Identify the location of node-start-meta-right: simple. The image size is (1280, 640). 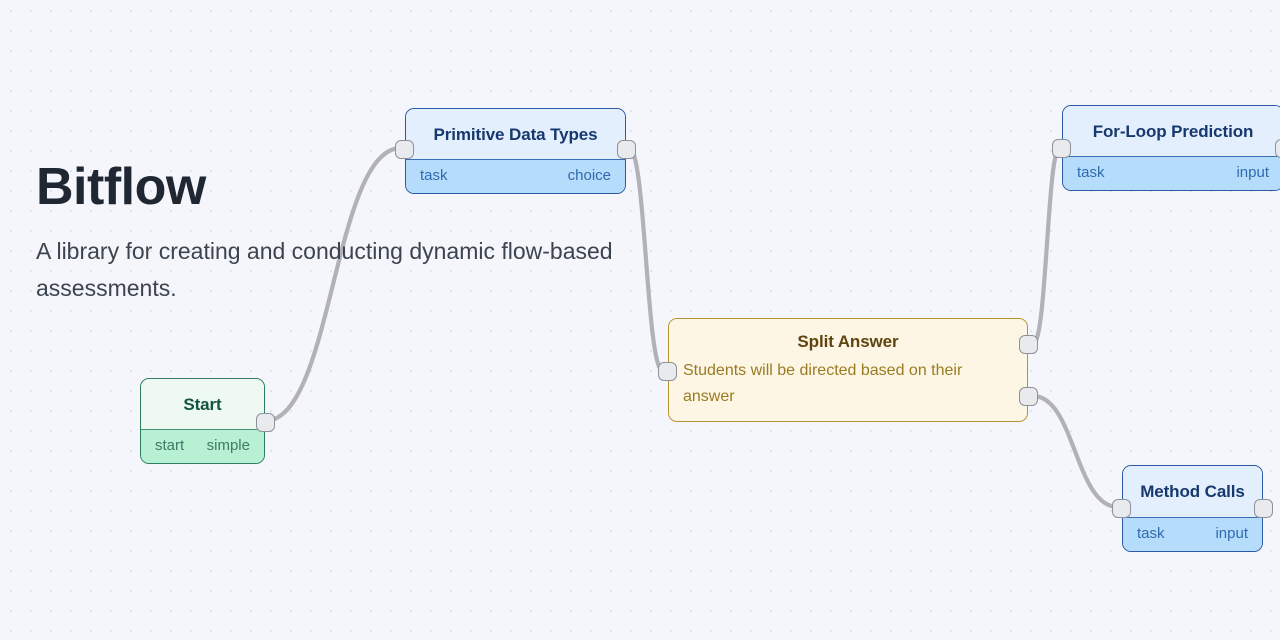
(228, 445).